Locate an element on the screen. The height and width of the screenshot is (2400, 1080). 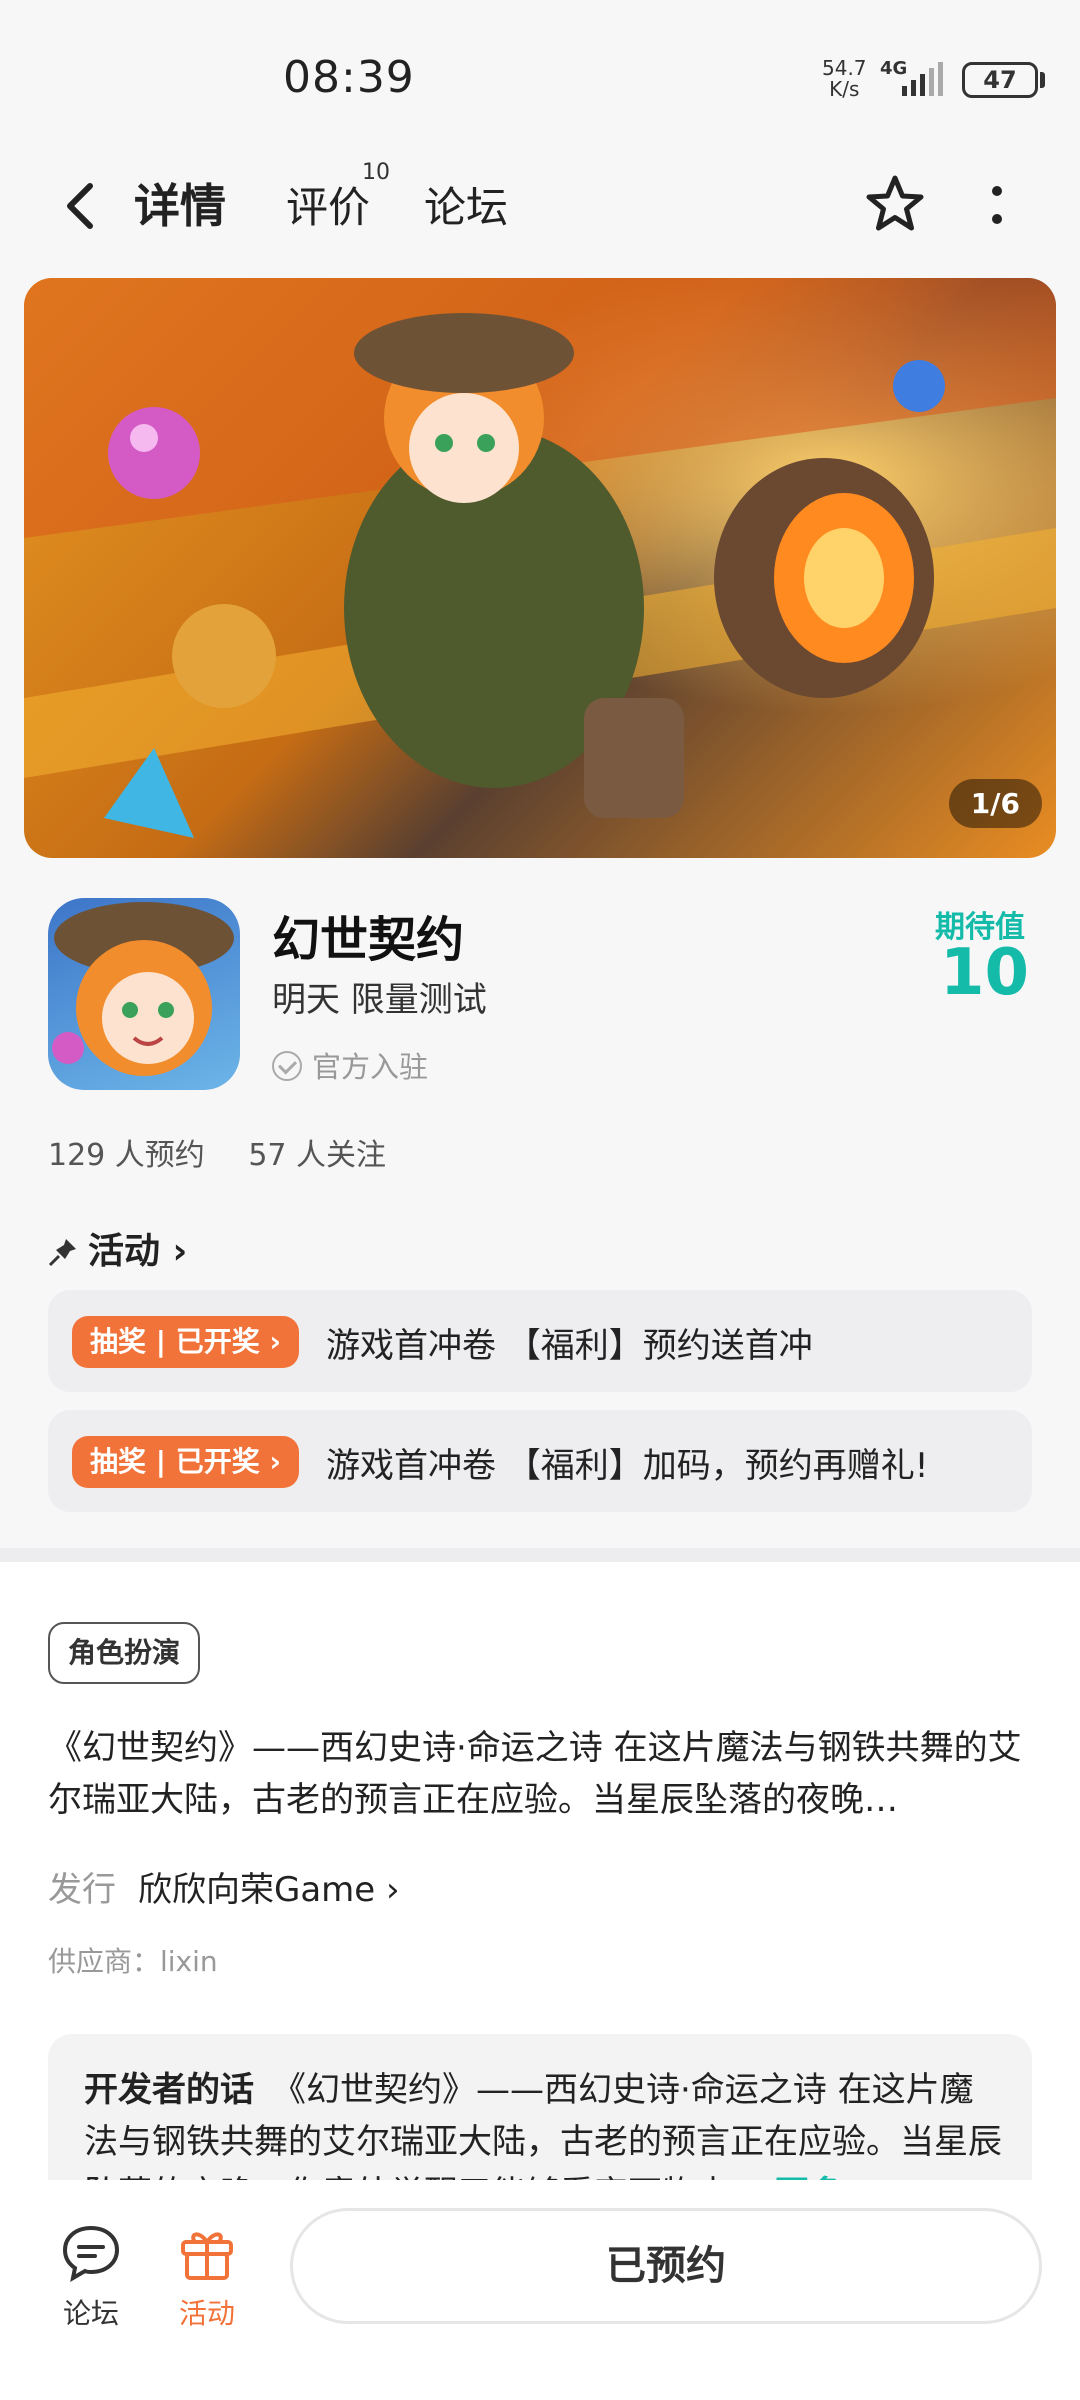
nav-forum: 论坛 is located at coordinates (91, 2276).